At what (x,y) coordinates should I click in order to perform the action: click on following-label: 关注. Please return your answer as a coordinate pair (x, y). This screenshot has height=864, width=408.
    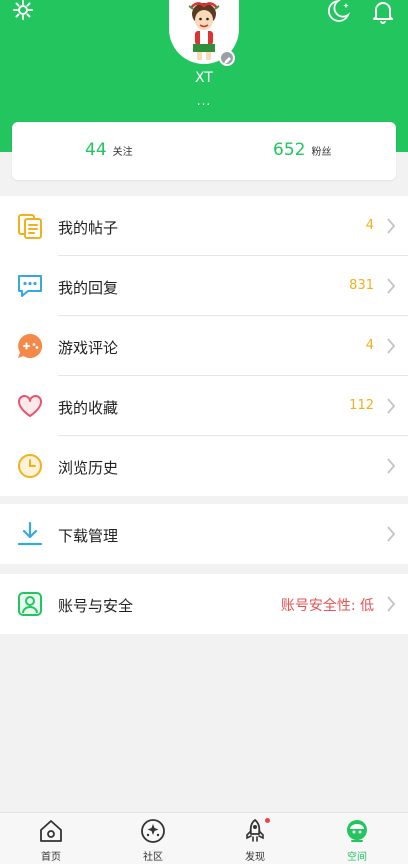
    Looking at the image, I should click on (122, 152).